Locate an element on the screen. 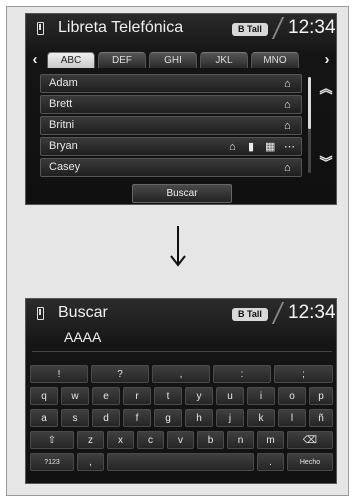 This screenshot has width=355, height=502. key-comma-punct: , is located at coordinates (181, 374).